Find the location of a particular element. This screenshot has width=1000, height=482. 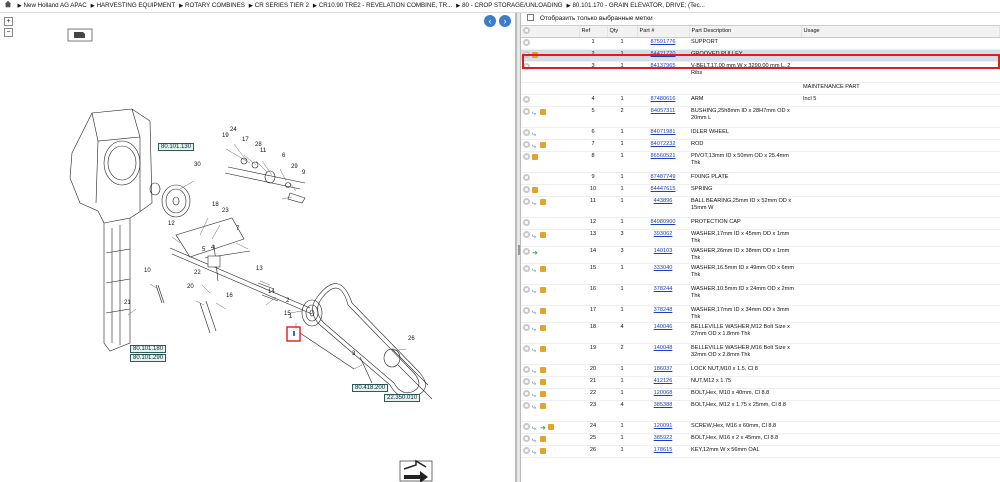

callout-4: 4 is located at coordinates (212, 248).